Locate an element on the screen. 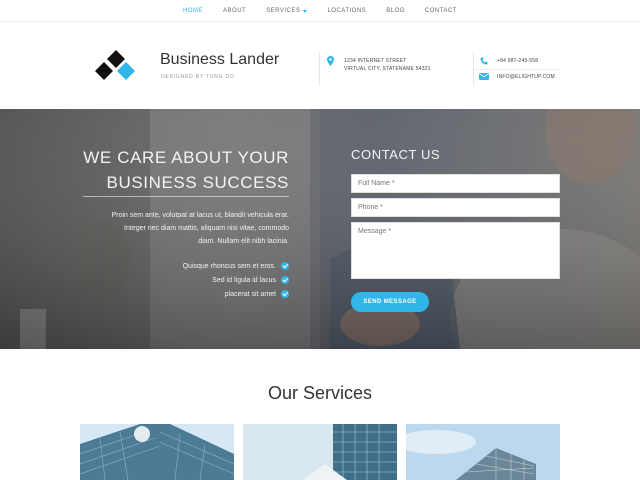  envelope-icon is located at coordinates (484, 76).